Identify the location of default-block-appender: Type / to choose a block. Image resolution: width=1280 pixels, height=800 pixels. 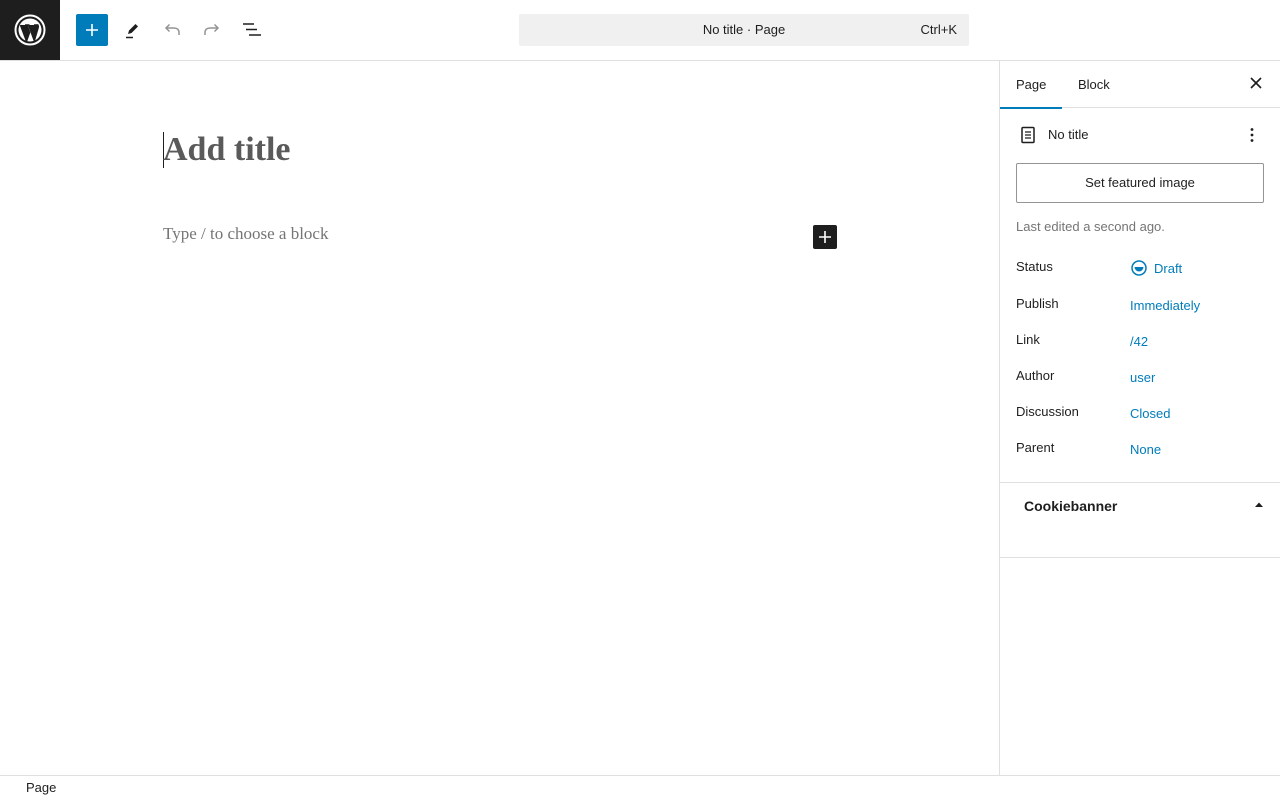
(245, 234).